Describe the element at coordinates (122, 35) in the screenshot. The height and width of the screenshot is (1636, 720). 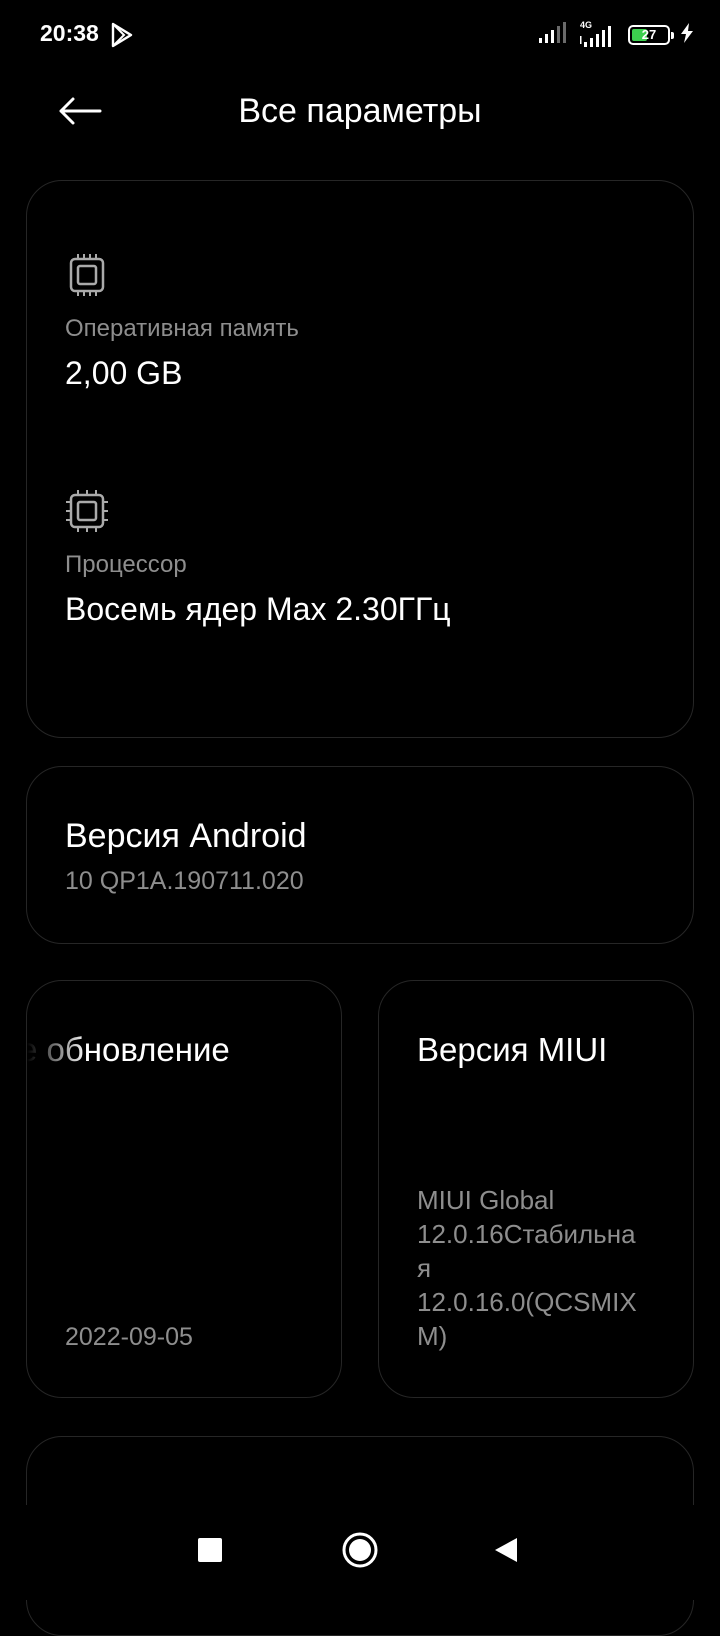
I see `play-store-icon` at that location.